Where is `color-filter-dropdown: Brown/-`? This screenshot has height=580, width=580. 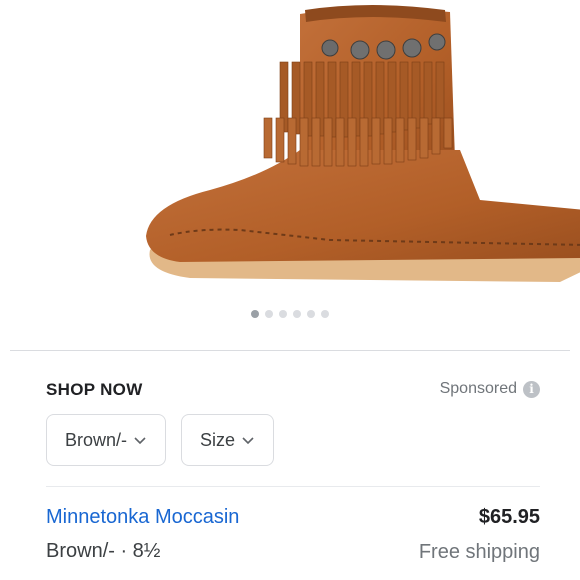
color-filter-dropdown: Brown/- is located at coordinates (106, 440).